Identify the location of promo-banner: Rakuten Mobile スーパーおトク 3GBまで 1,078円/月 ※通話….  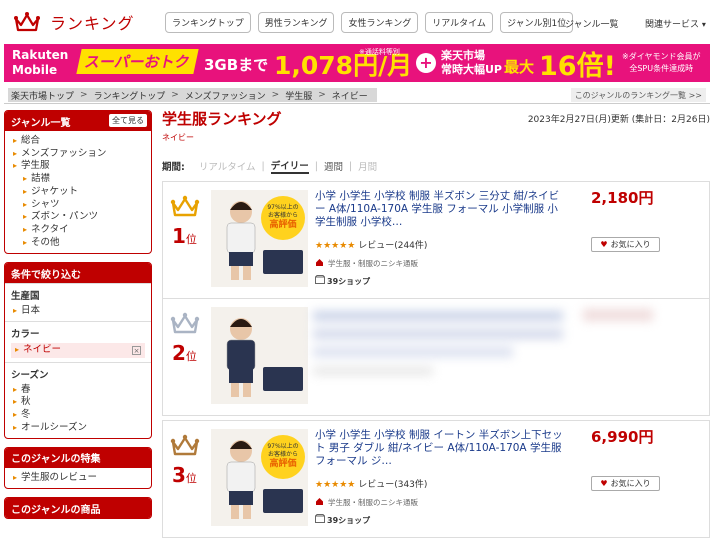
(357, 63).